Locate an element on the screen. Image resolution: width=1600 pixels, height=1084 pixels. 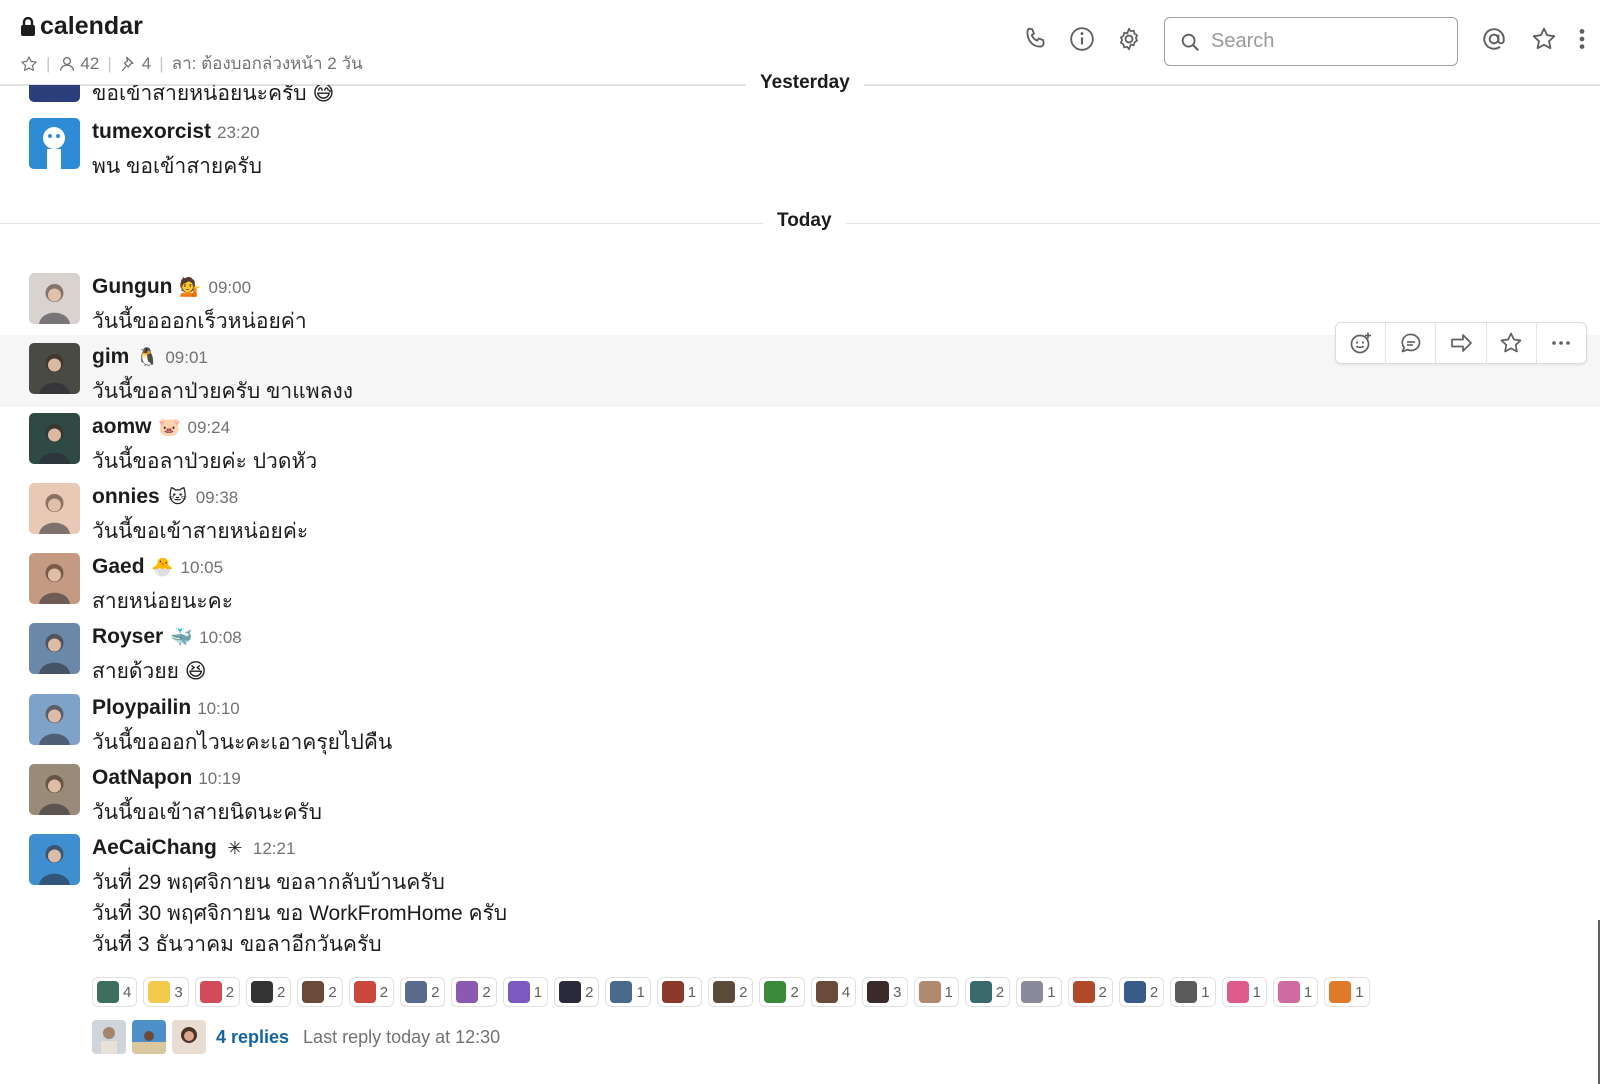
channel-settings-button is located at coordinates (1129, 39).